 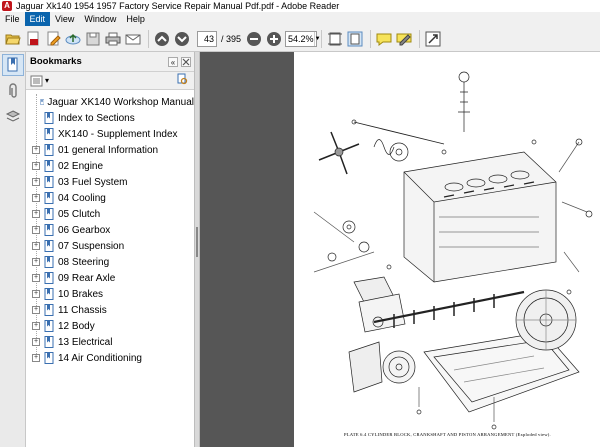 What do you see at coordinates (335, 39) in the screenshot?
I see `fit-width-button` at bounding box center [335, 39].